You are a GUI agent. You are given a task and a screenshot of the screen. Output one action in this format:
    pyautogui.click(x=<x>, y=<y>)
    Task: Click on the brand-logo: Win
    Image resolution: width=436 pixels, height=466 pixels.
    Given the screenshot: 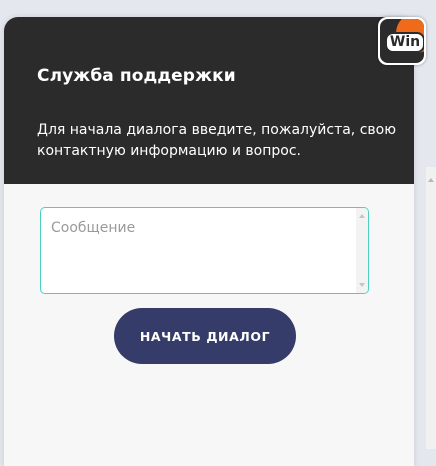 What is the action you would take?
    pyautogui.click(x=402, y=41)
    